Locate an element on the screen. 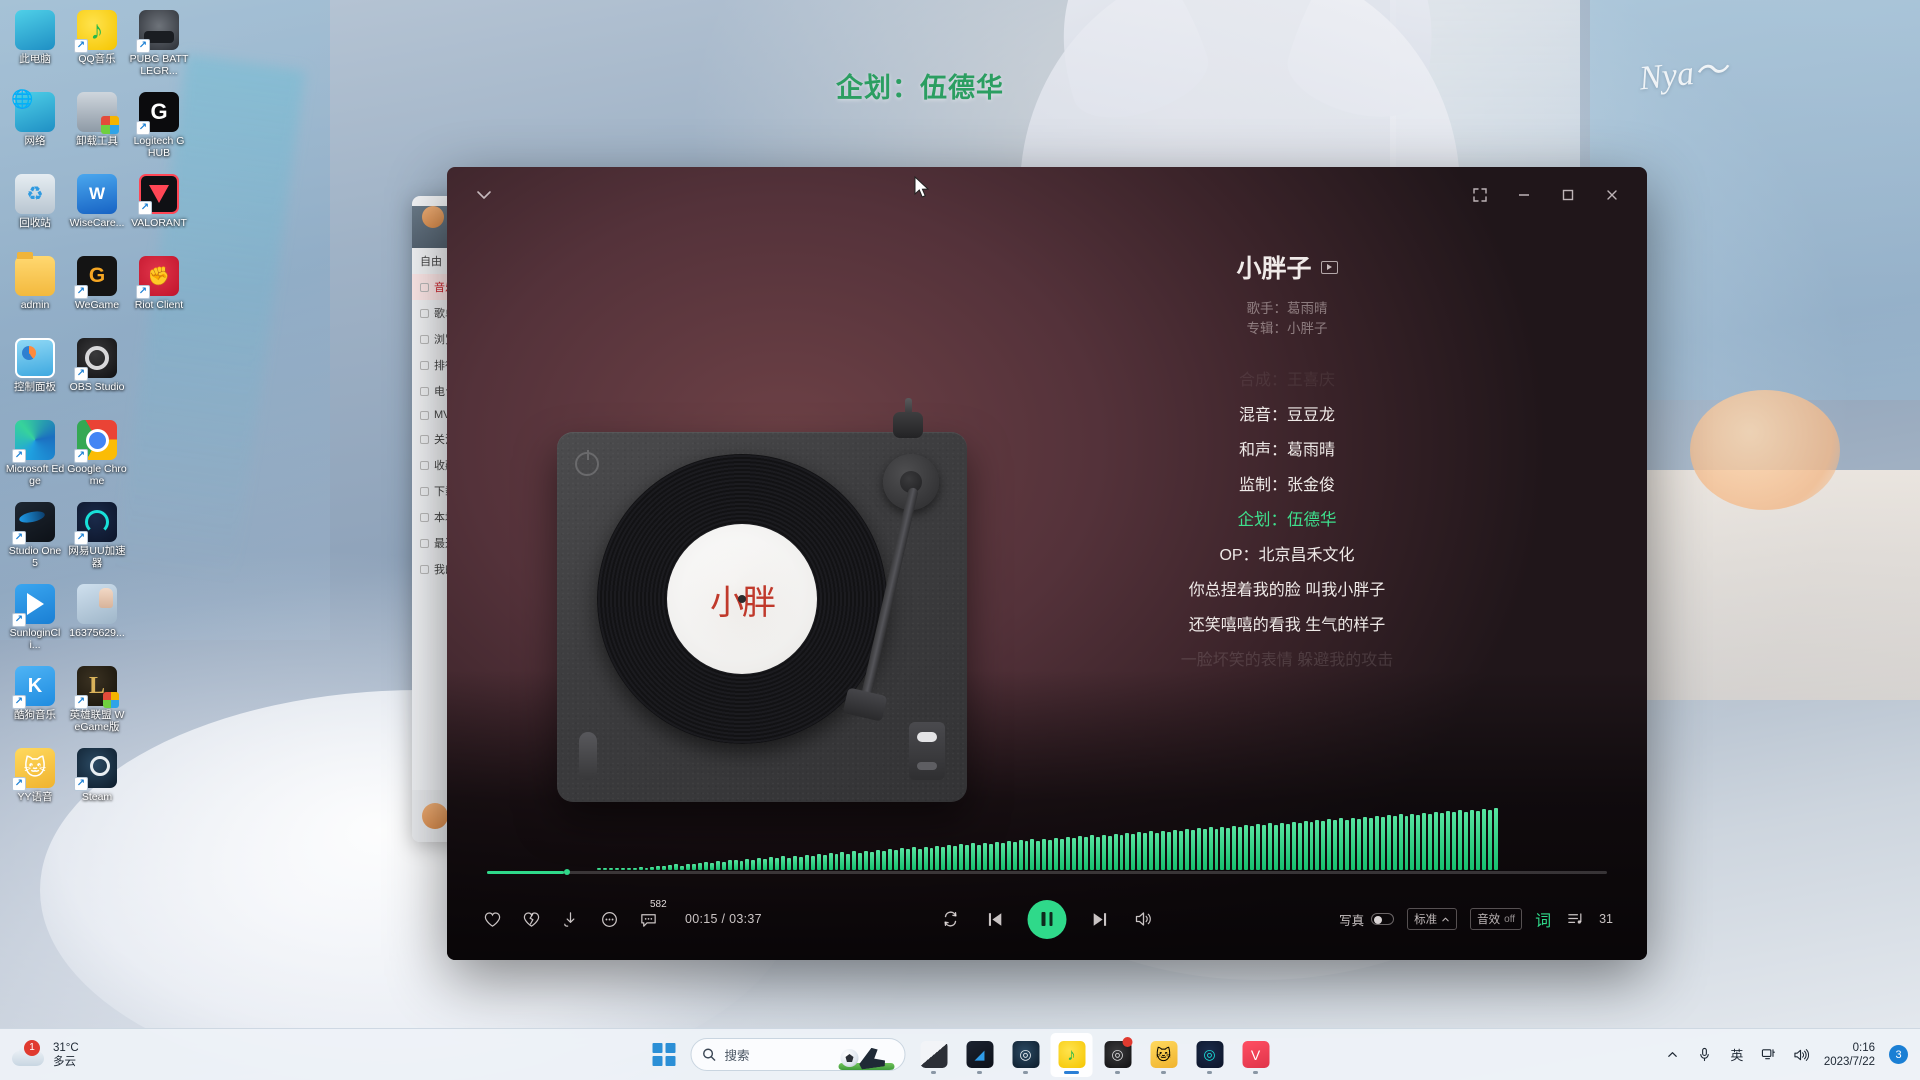 This screenshot has width=1920, height=1080. more-options-icon is located at coordinates (609, 919).